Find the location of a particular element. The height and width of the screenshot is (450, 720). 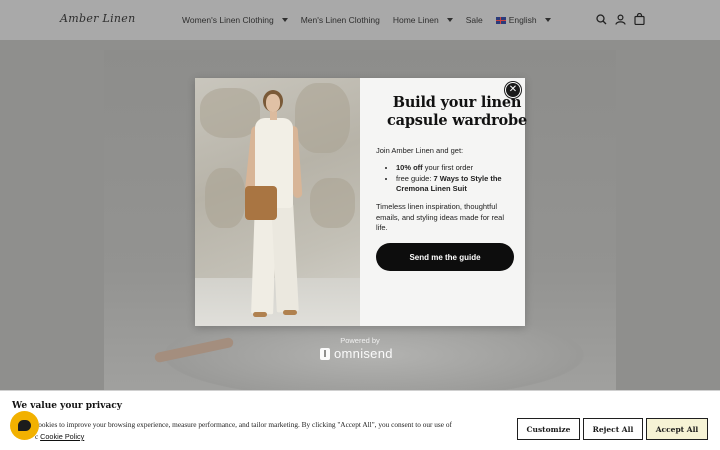

nav-item-home-linen: Home Linen is located at coordinates (423, 20).